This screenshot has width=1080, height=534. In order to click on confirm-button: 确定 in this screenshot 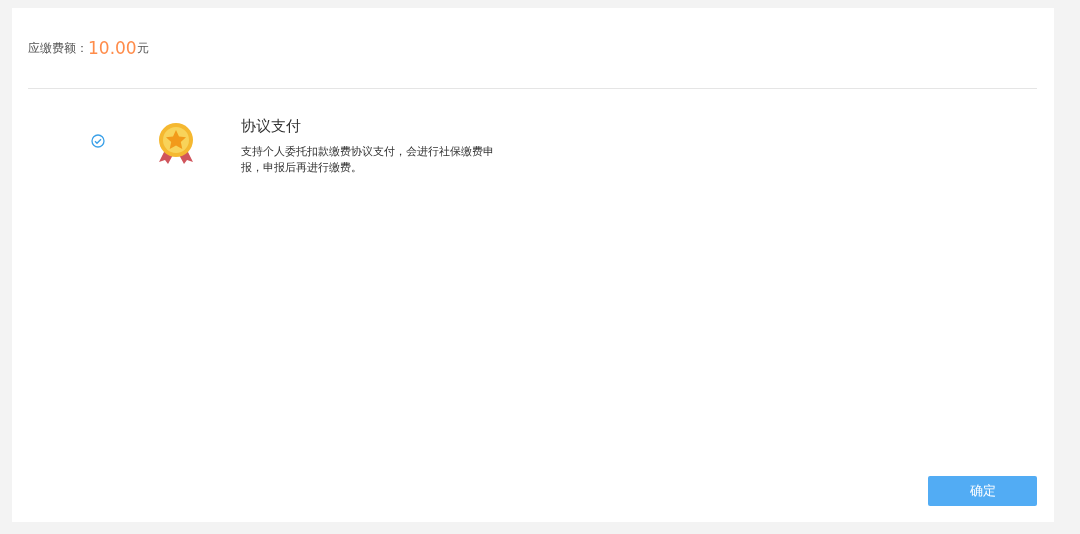, I will do `click(982, 491)`.